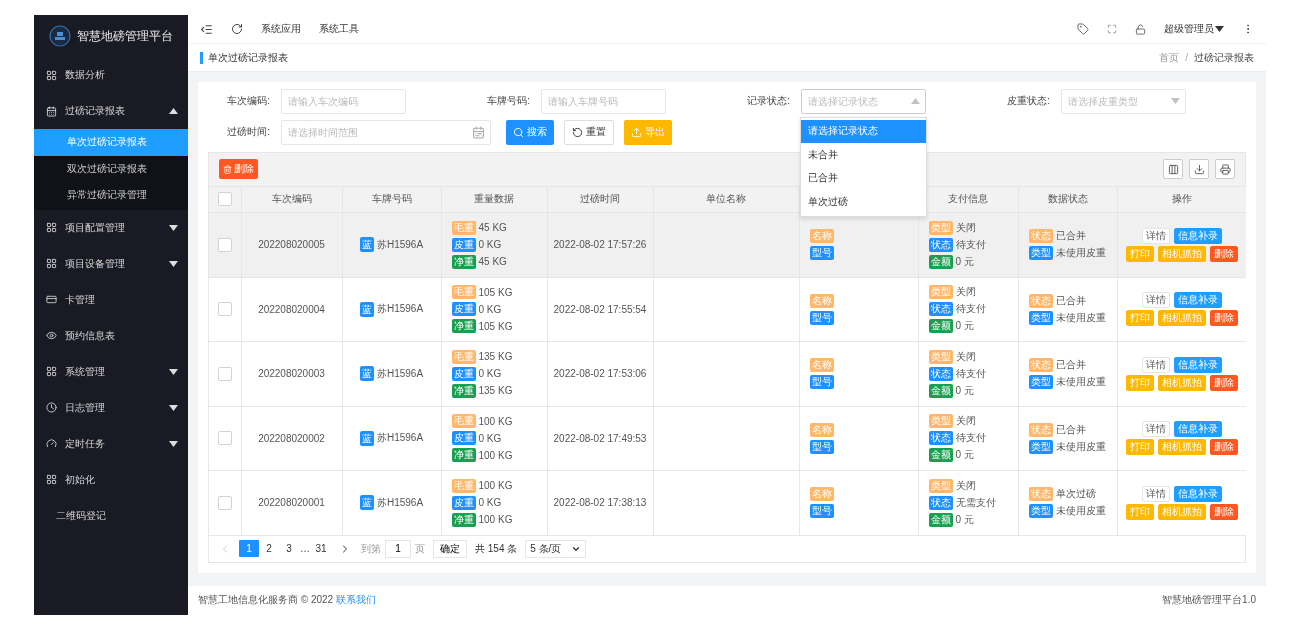 The image size is (1300, 630). What do you see at coordinates (495, 326) in the screenshot?
I see `tag-value: 105 KG` at bounding box center [495, 326].